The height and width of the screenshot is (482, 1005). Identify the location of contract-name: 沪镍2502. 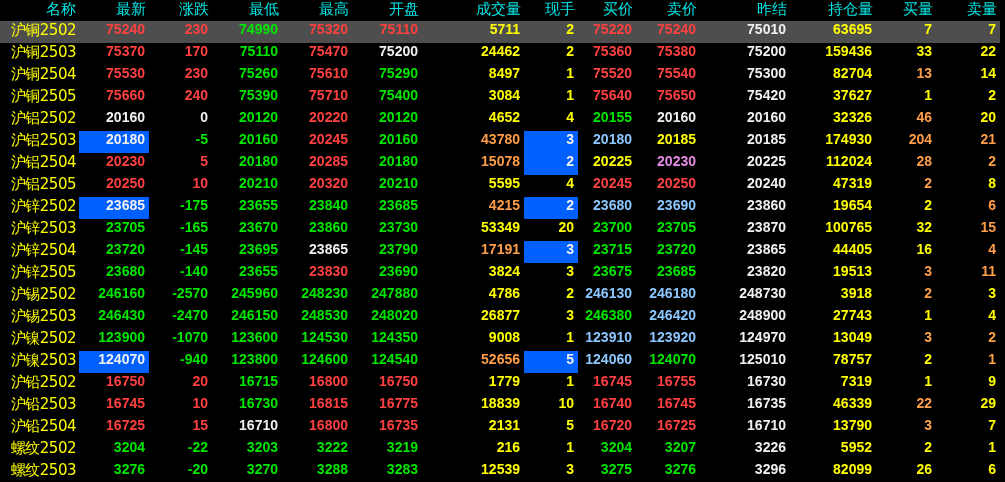
(39, 340).